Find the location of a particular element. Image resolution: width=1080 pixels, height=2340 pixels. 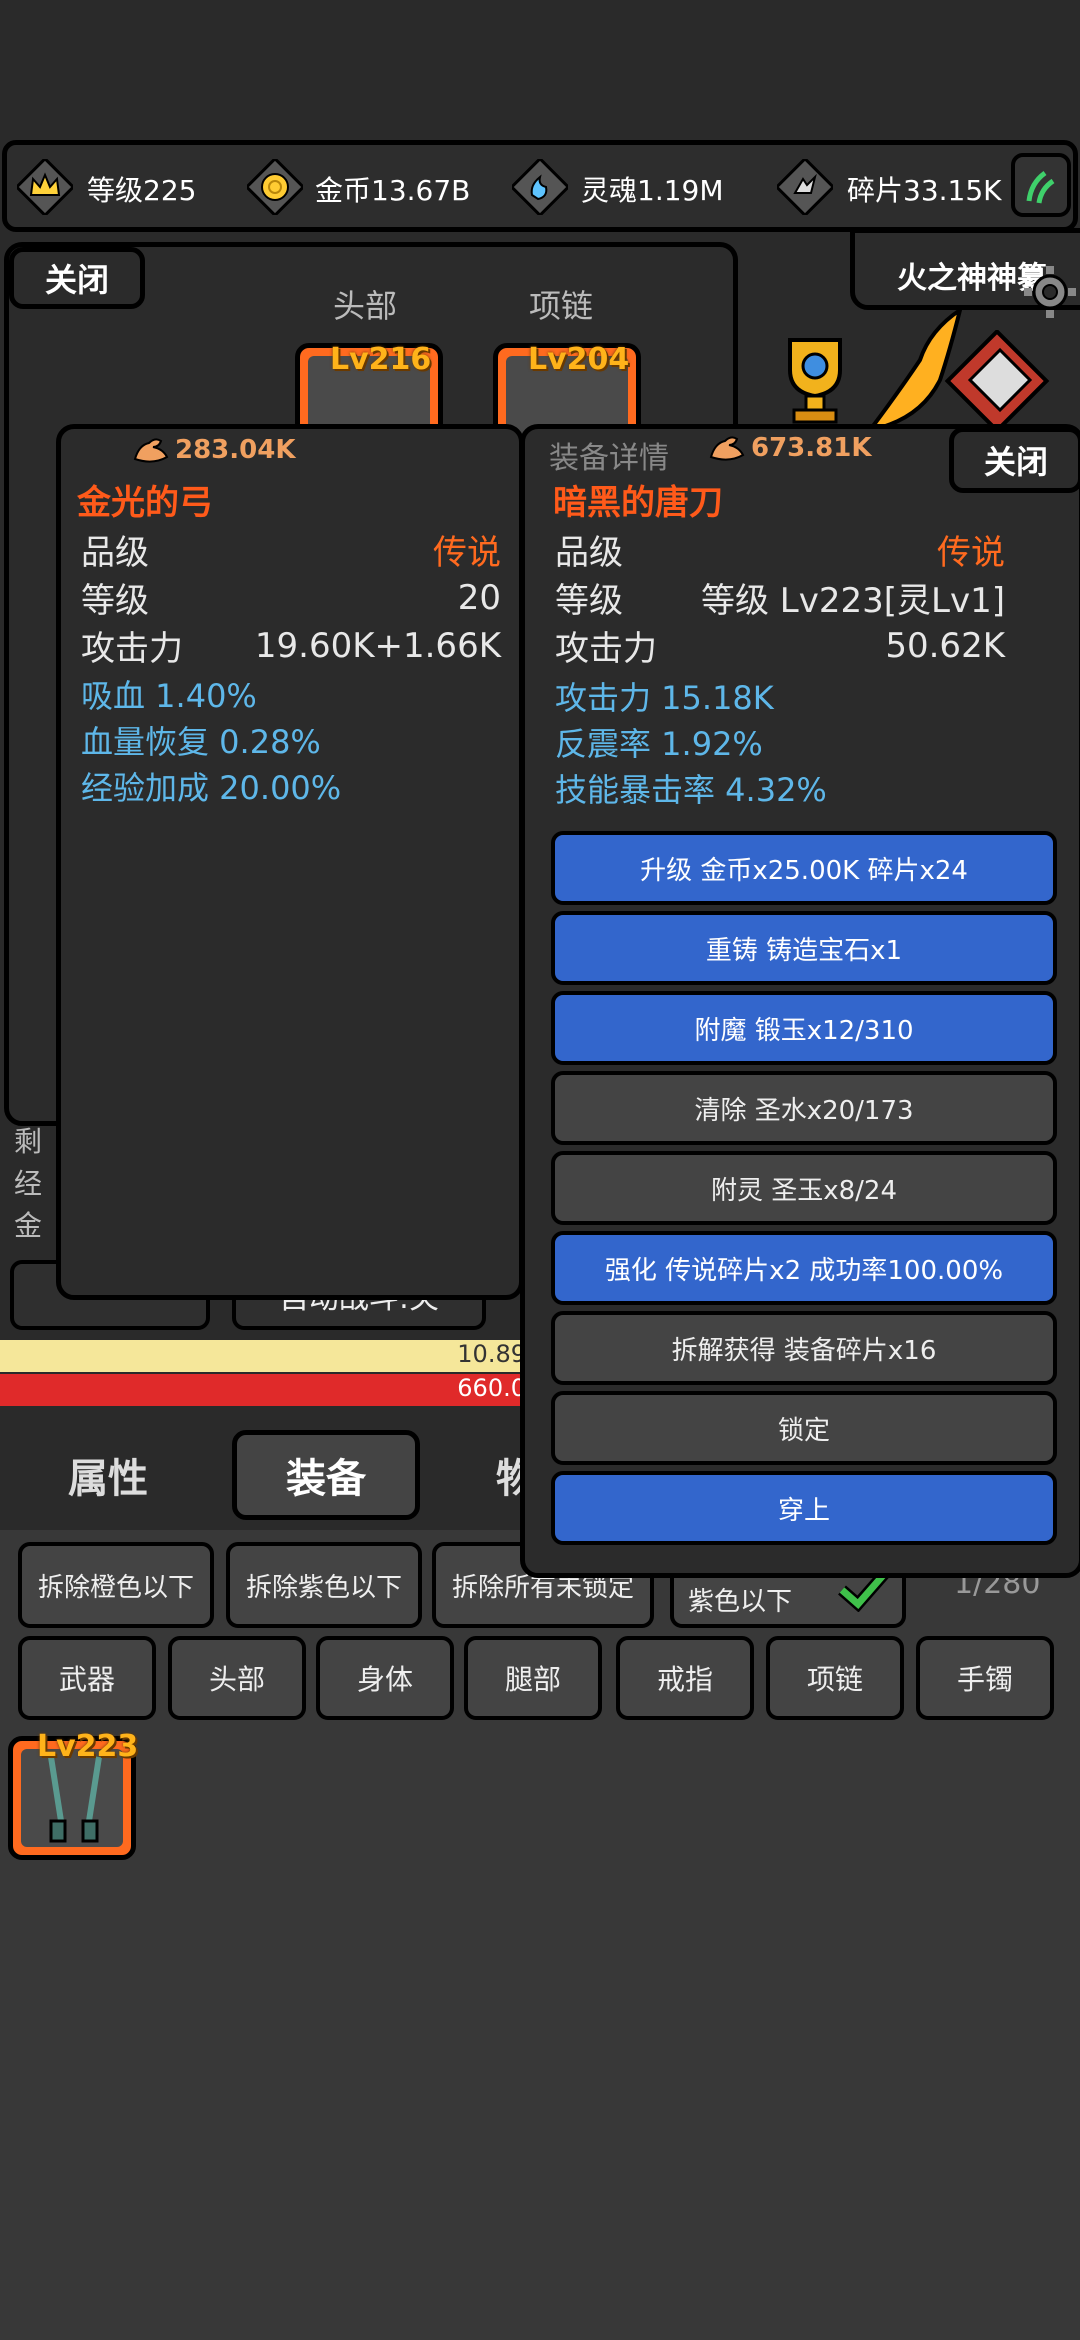

power-bar-yellow-value: 10.89 is located at coordinates (491, 1354).